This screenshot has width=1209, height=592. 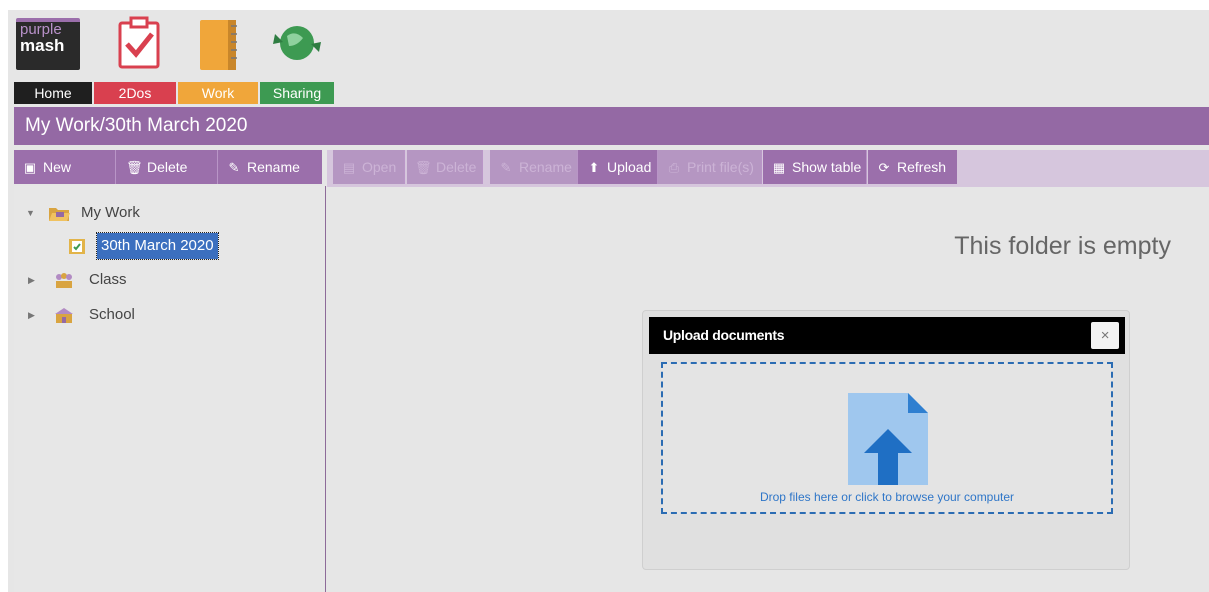 I want to click on nav-home: purple mash Home, so click(x=53, y=60).